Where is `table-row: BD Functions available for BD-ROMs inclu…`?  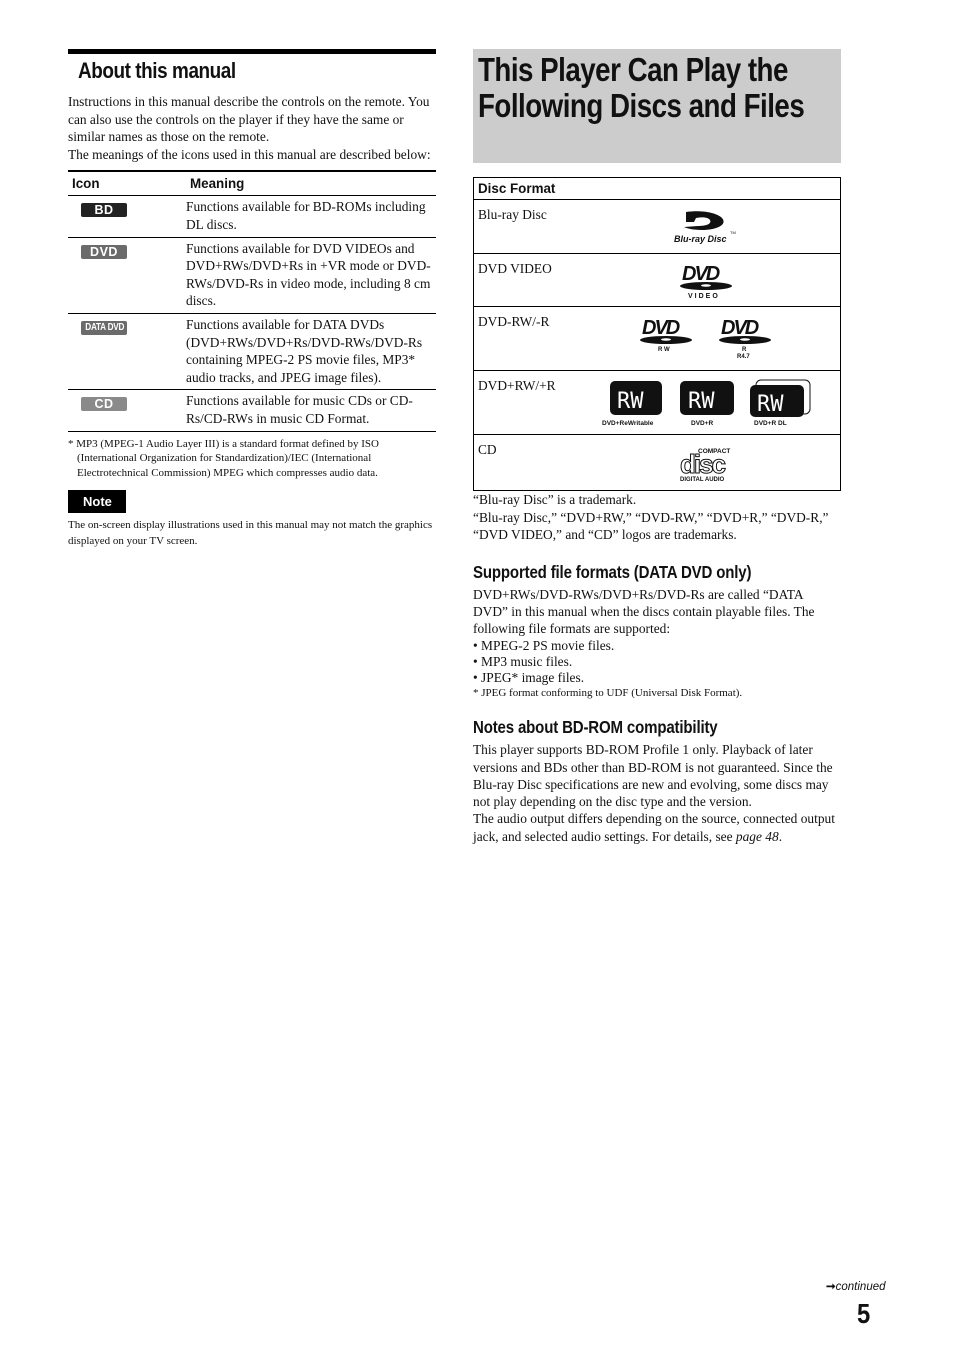 table-row: BD Functions available for BD-ROMs inclu… is located at coordinates (252, 217).